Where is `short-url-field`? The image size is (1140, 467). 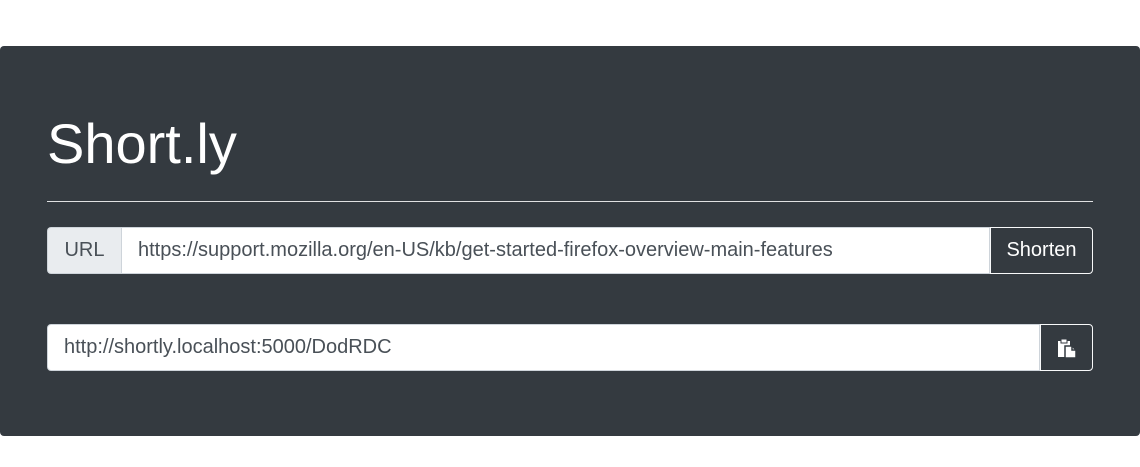 short-url-field is located at coordinates (543, 347).